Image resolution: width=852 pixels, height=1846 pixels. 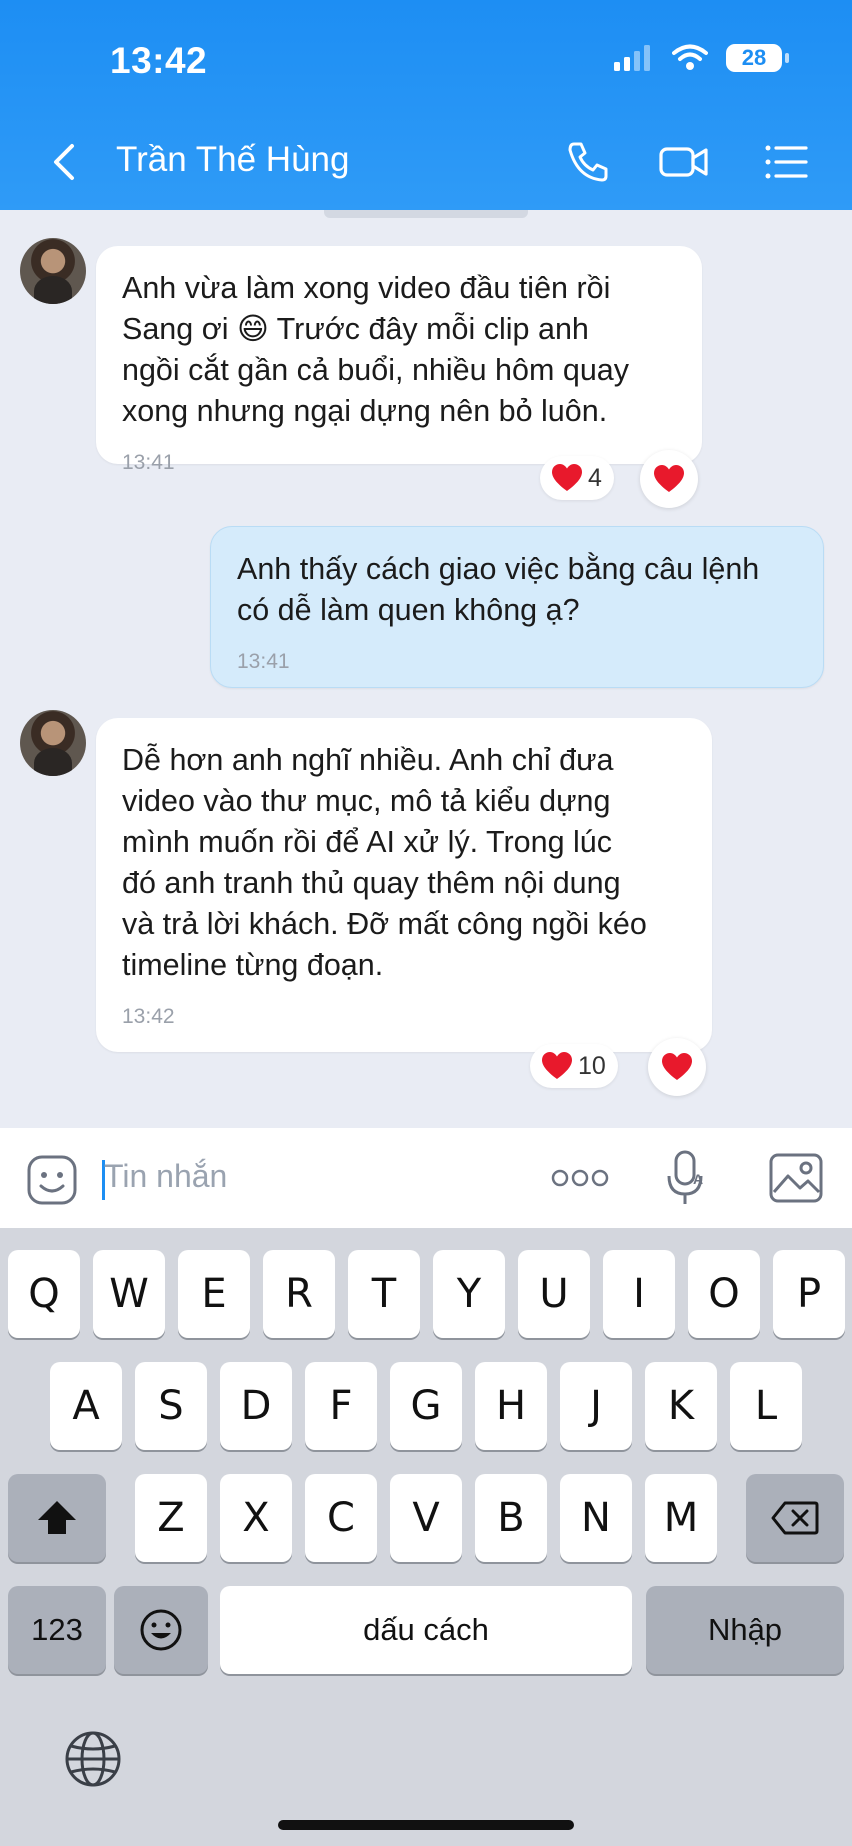 What do you see at coordinates (159, 60) in the screenshot?
I see `status-time: 13:42` at bounding box center [159, 60].